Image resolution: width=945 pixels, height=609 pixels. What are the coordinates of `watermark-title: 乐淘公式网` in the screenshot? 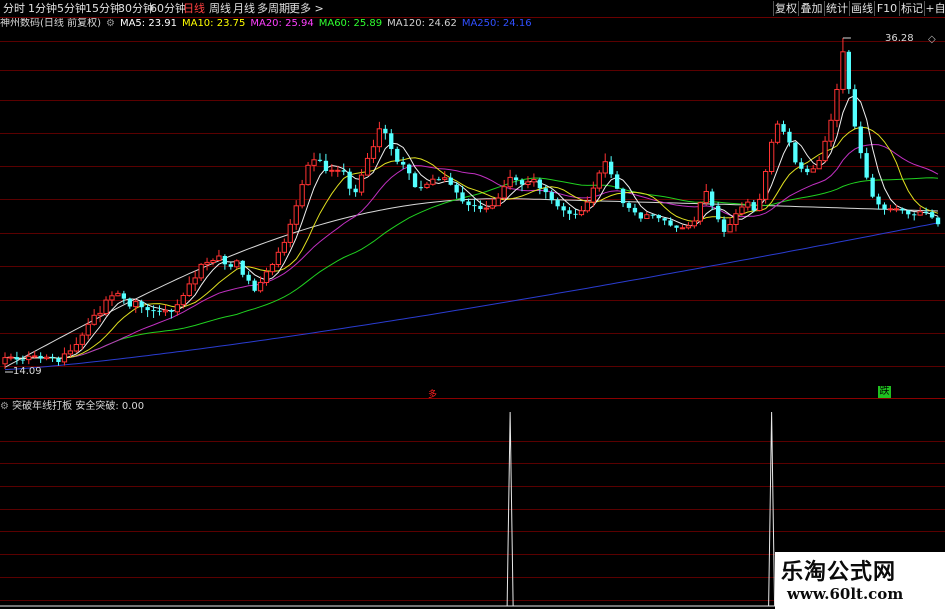 It's located at (839, 572).